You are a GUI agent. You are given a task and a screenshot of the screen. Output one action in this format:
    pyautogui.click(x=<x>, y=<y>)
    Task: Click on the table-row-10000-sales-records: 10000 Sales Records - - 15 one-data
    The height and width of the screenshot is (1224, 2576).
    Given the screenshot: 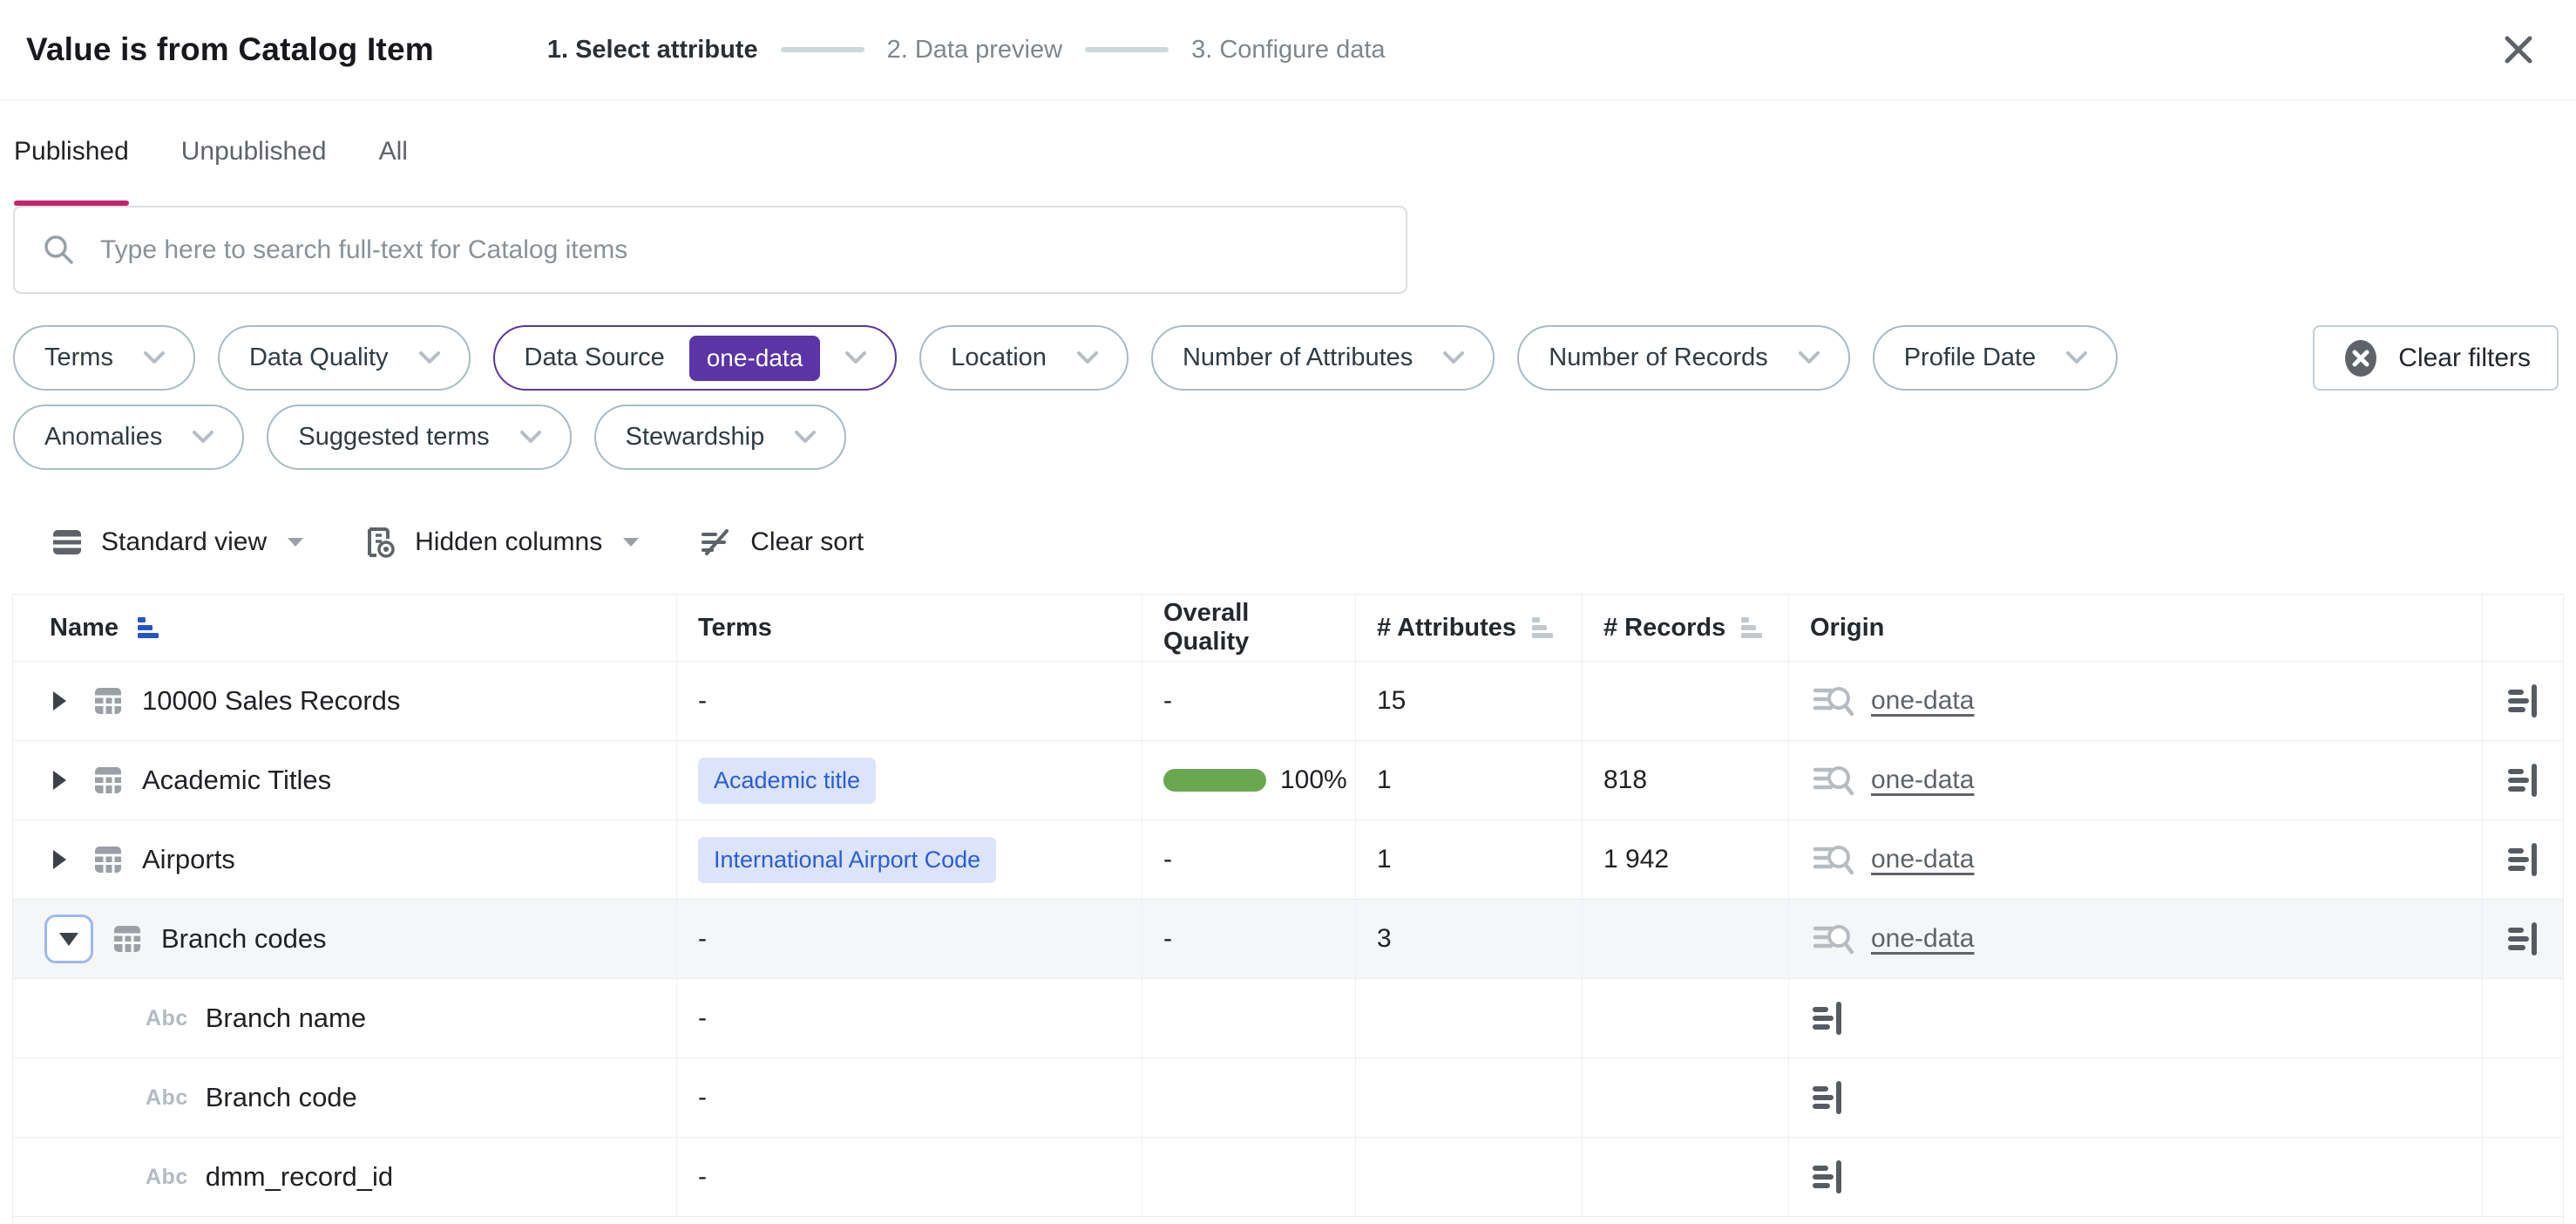 What is the action you would take?
    pyautogui.click(x=1288, y=701)
    